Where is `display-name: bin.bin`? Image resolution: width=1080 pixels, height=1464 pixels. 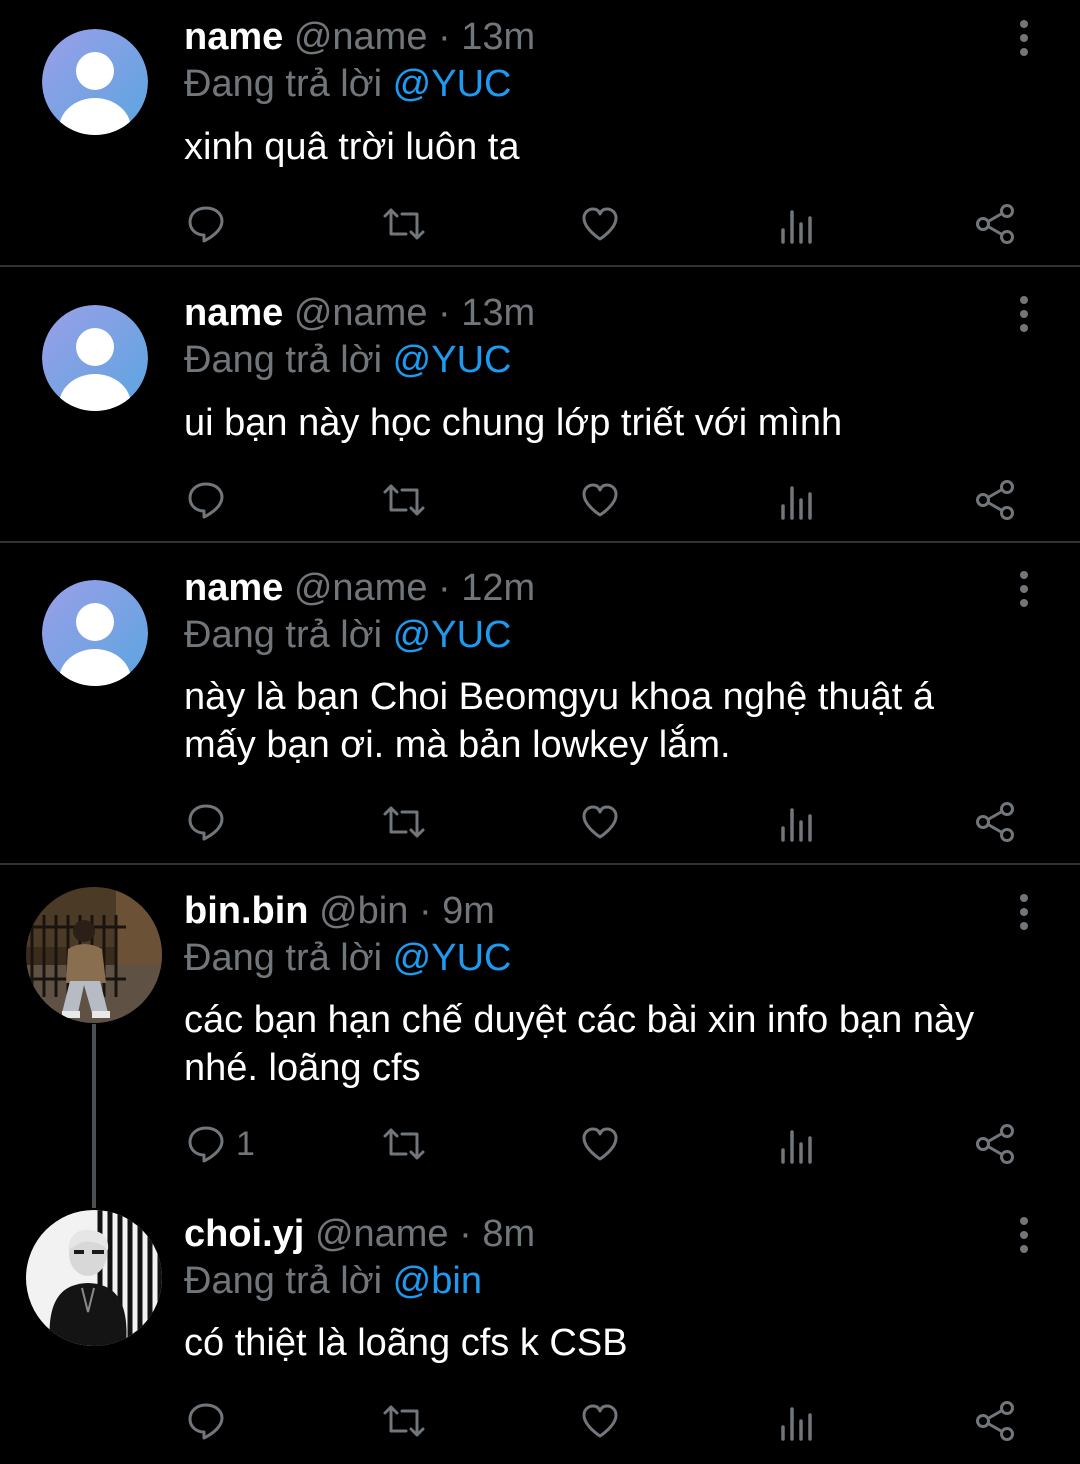 display-name: bin.bin is located at coordinates (246, 911).